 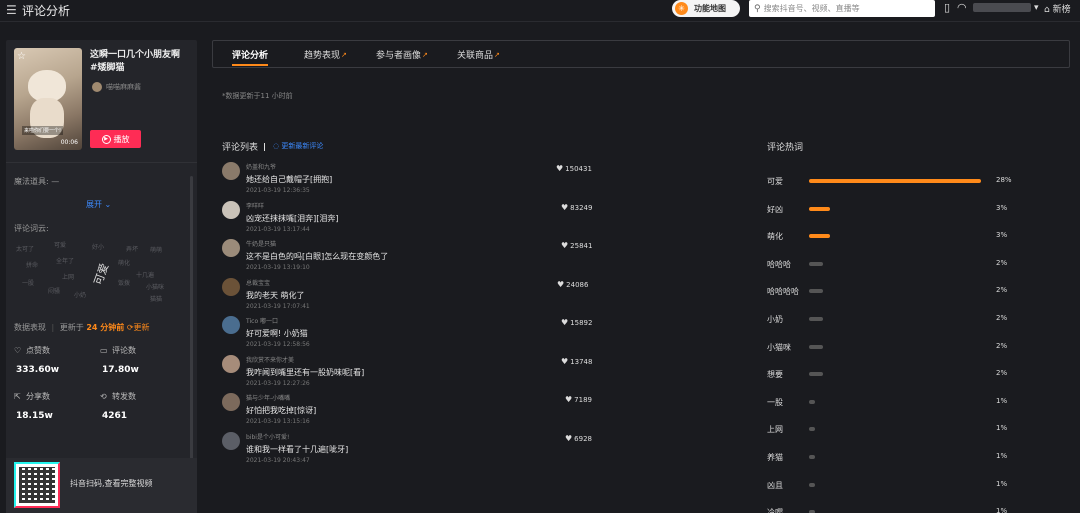 I want to click on cloud-word: 十几遍, so click(x=145, y=275).